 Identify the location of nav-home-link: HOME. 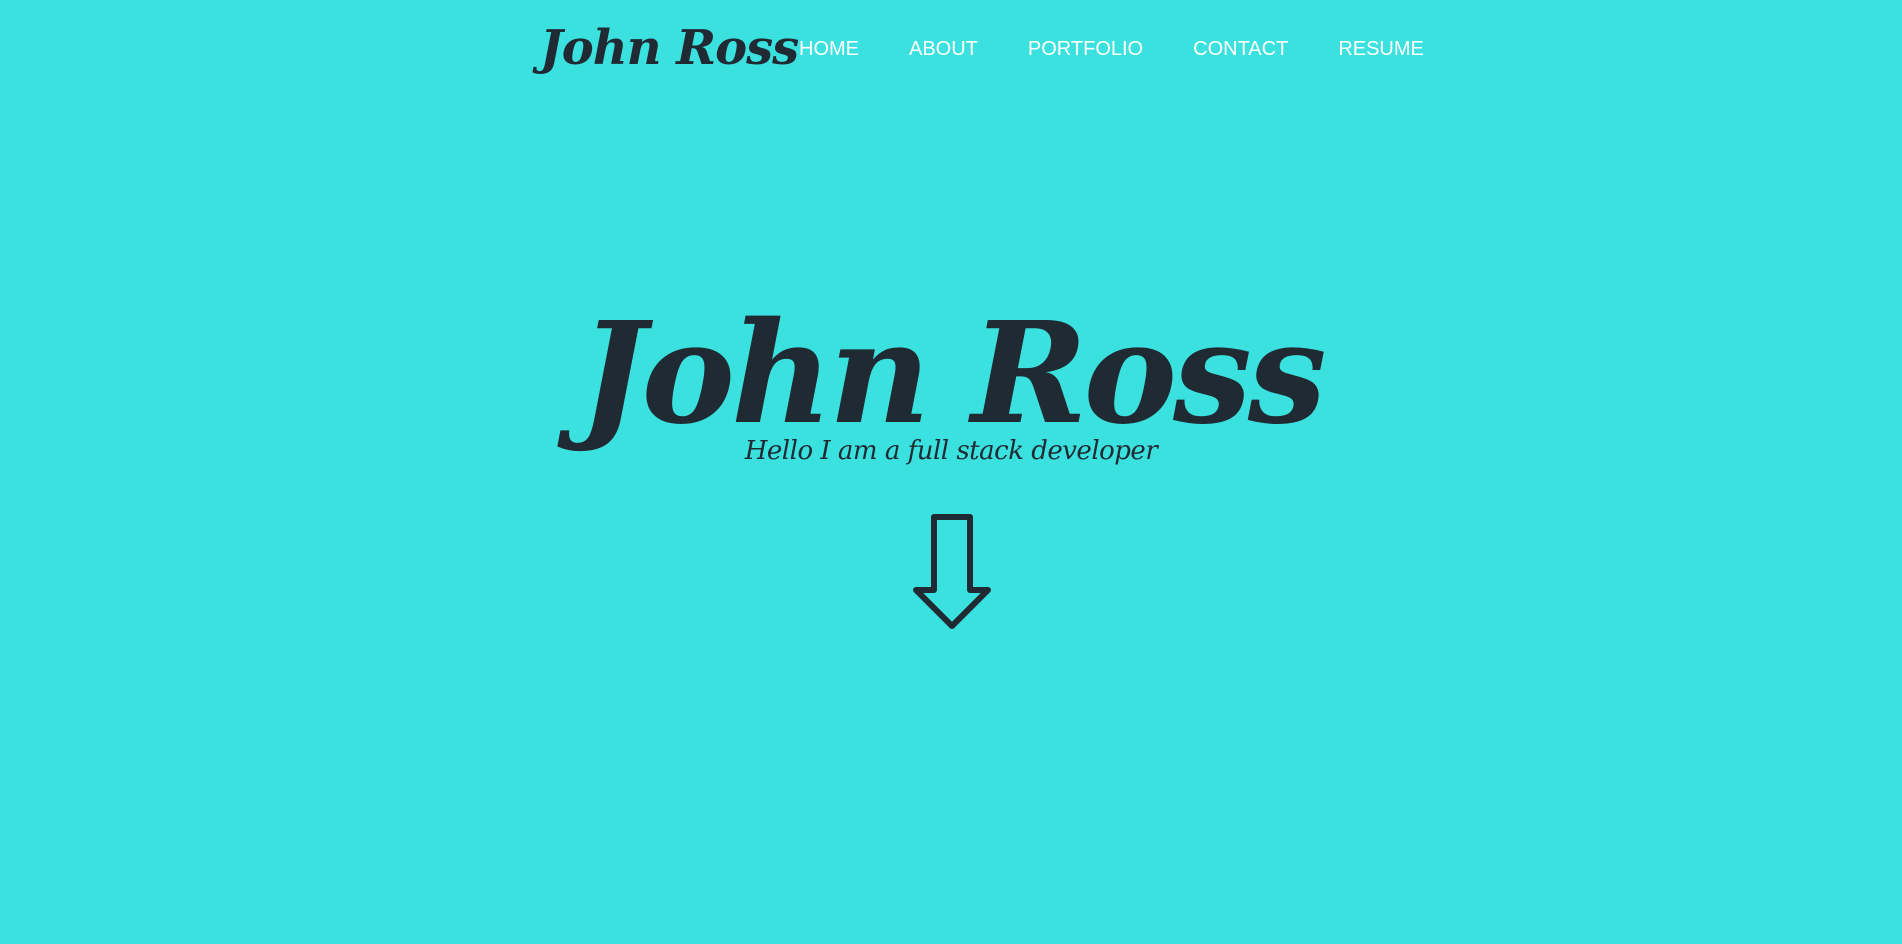
(829, 49).